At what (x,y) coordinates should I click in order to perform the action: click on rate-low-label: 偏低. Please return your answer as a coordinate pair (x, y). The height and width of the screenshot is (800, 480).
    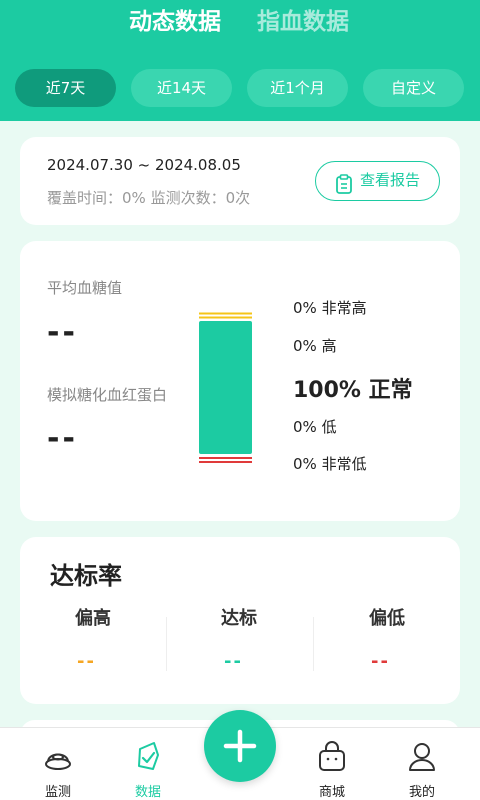
    Looking at the image, I should click on (387, 618).